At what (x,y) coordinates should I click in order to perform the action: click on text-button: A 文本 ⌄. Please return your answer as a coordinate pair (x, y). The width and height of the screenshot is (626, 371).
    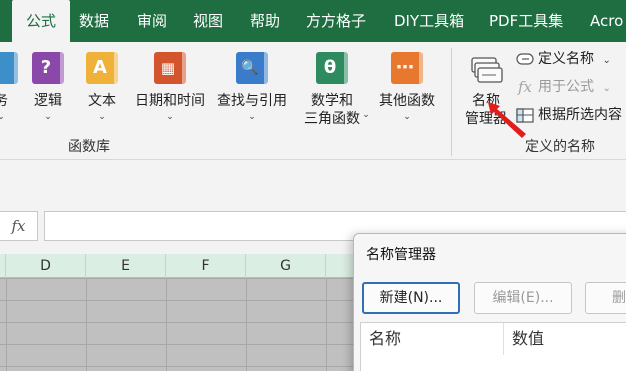
    Looking at the image, I should click on (102, 90).